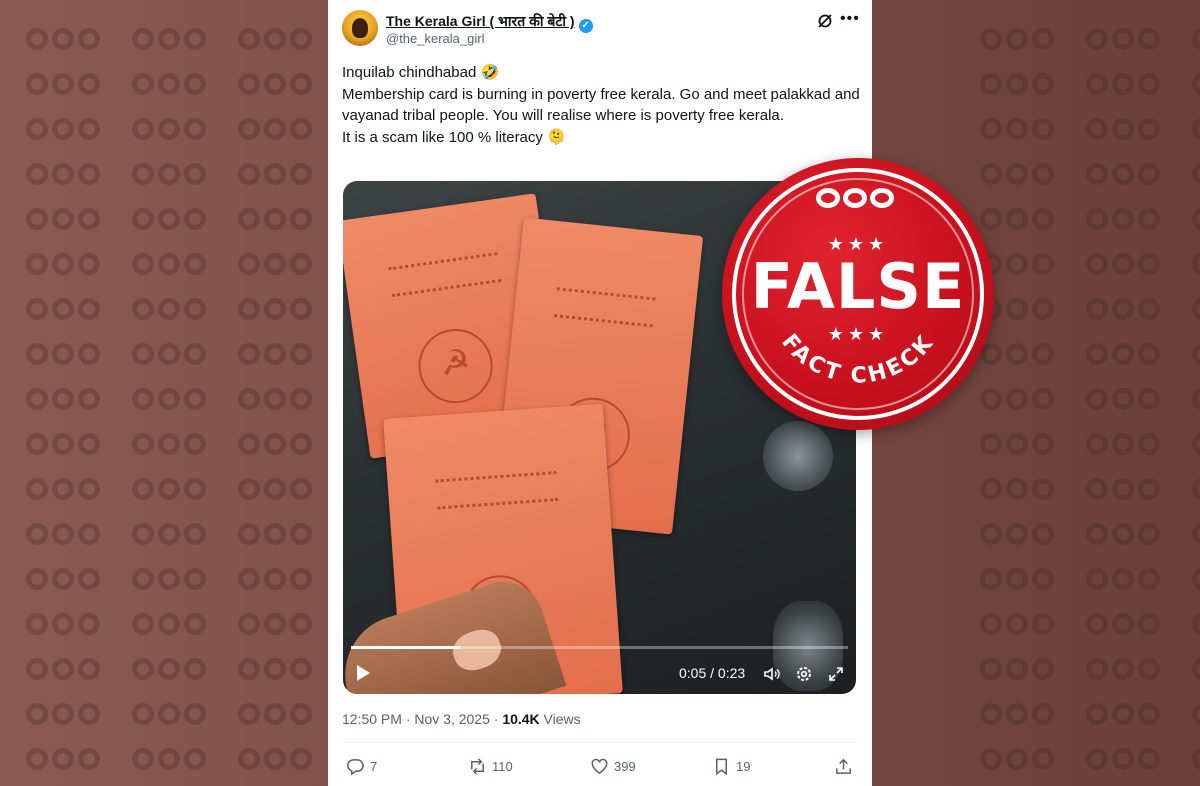 The image size is (1200, 786). Describe the element at coordinates (521, 719) in the screenshot. I see `views-count: 10.4K` at that location.